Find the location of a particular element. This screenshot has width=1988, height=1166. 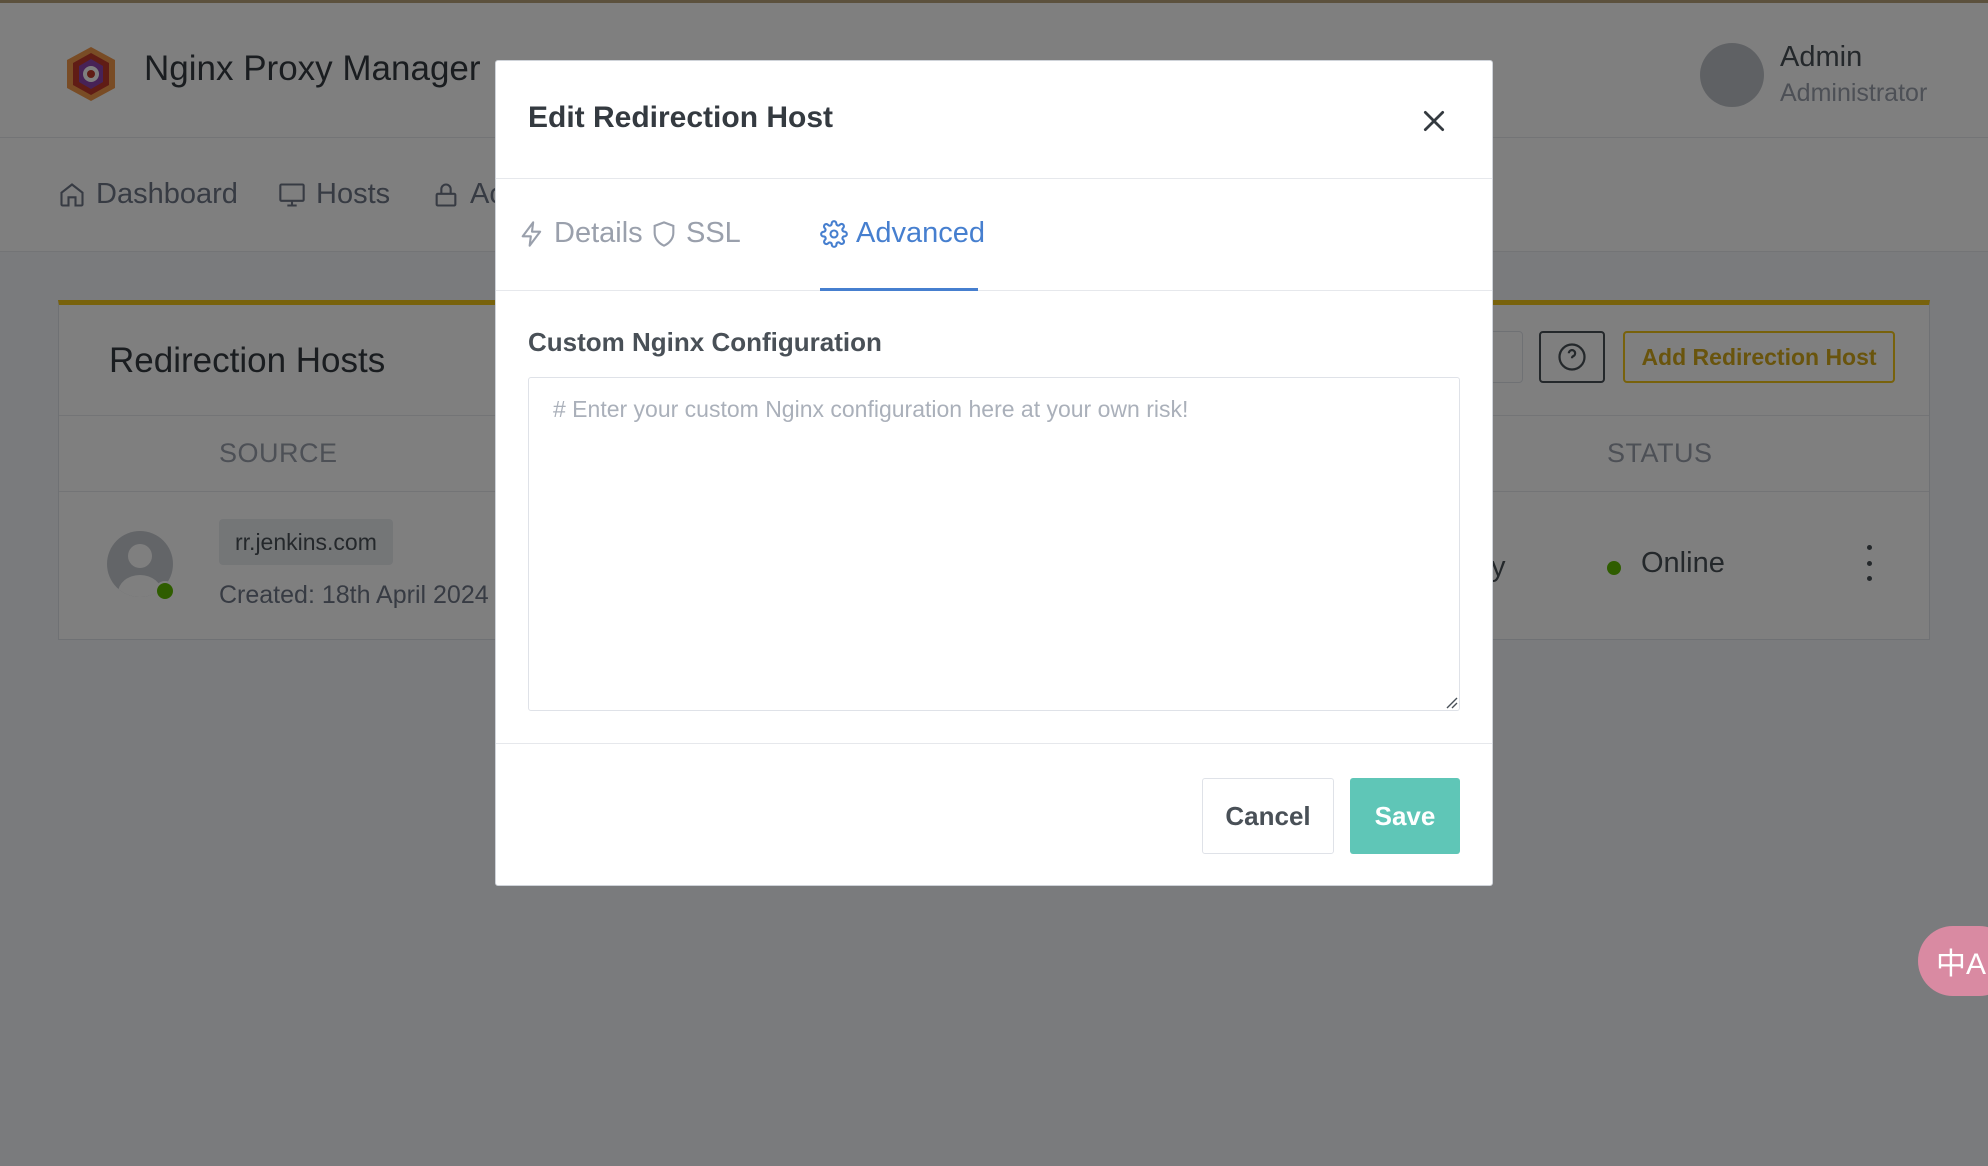

modal-header: Edit Redirection Host is located at coordinates (994, 120).